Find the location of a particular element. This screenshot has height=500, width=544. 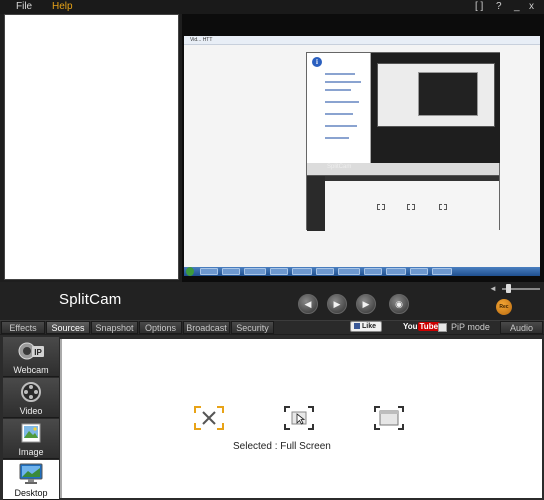

source-webcam: IP Webcam is located at coordinates (31, 357).